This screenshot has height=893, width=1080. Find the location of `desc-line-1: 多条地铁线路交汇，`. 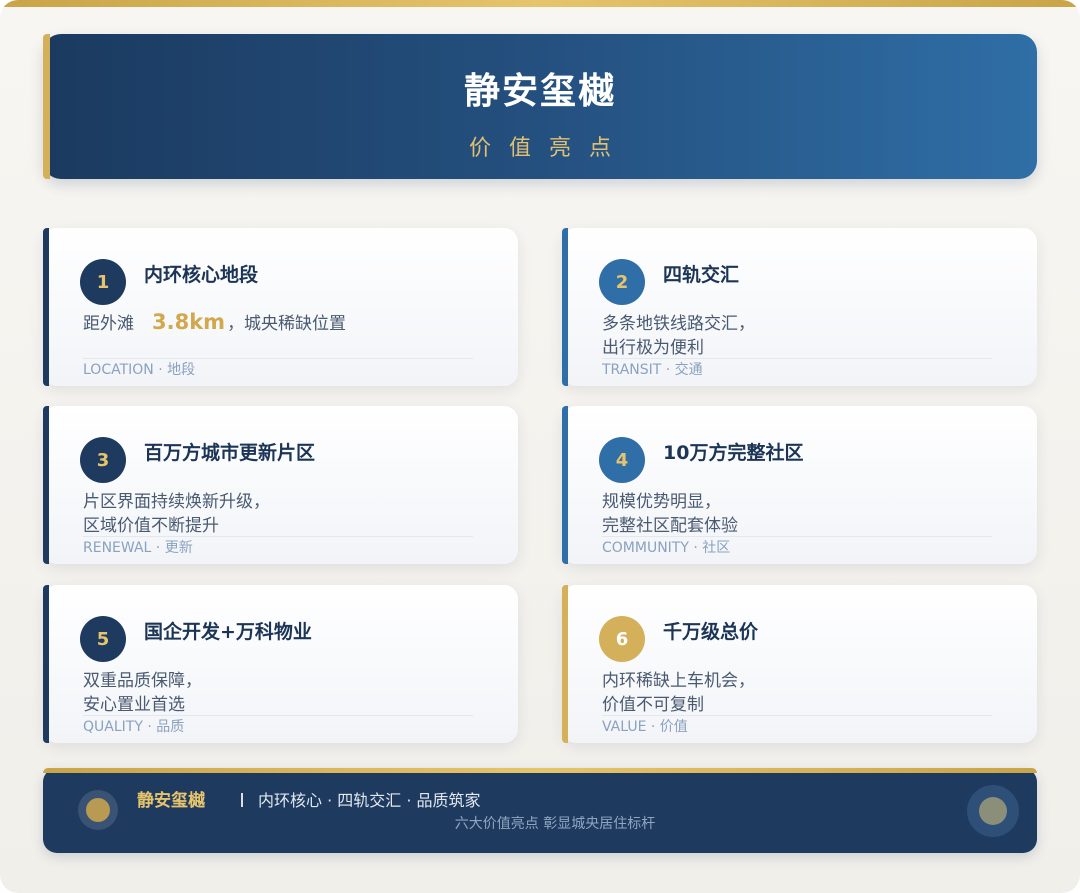

desc-line-1: 多条地铁线路交汇， is located at coordinates (678, 324).